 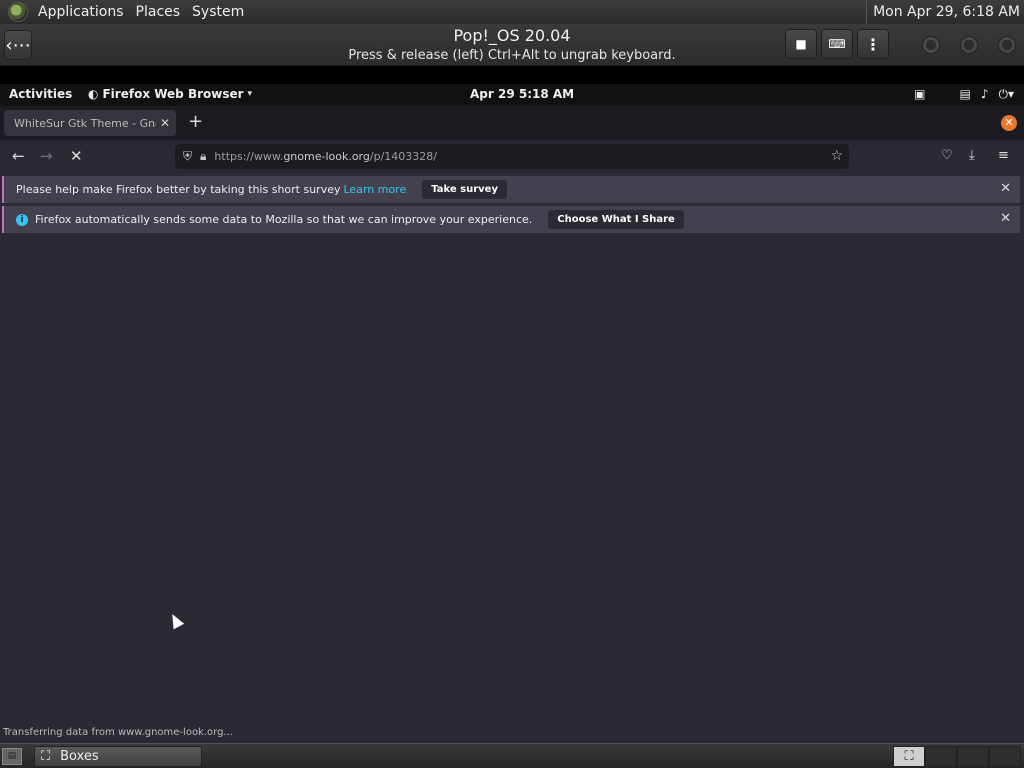 I want to click on back-arrow-icon: ←, so click(x=18, y=156).